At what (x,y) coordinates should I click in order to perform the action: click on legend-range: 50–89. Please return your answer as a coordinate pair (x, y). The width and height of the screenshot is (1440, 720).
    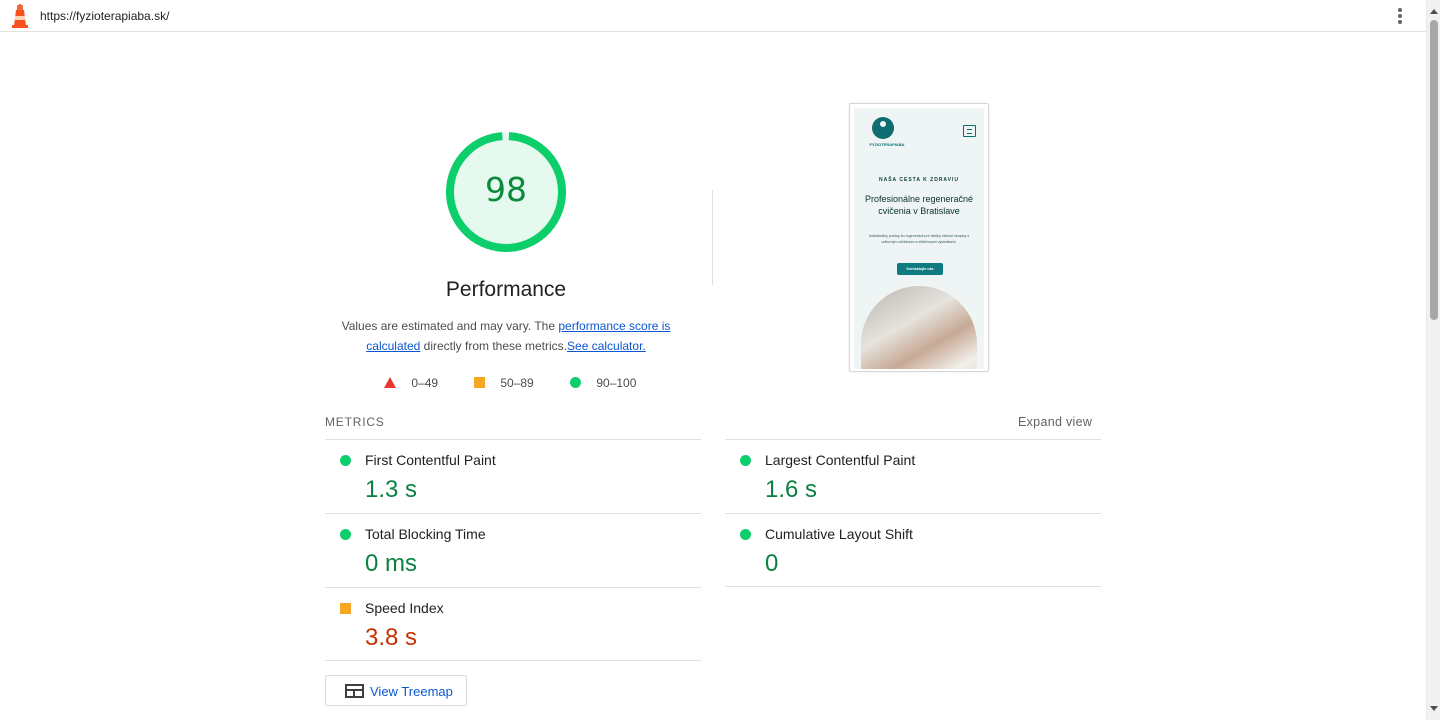
    Looking at the image, I should click on (517, 383).